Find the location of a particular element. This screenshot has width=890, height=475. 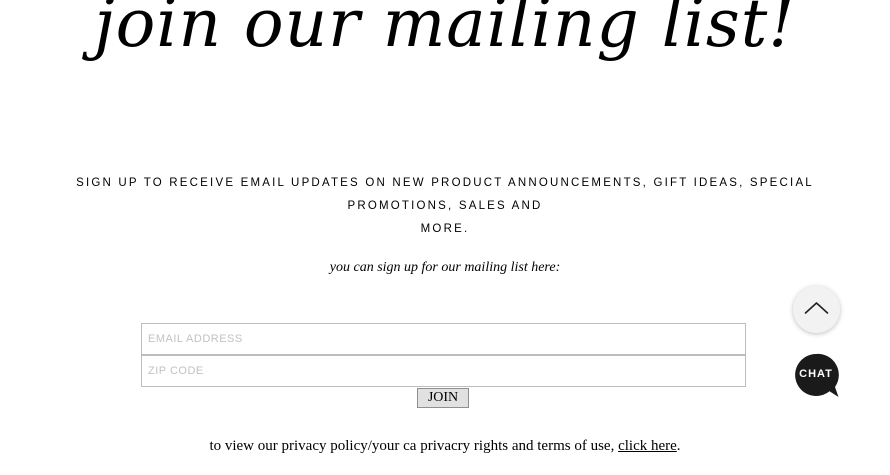

join-button: JOIN is located at coordinates (443, 398).